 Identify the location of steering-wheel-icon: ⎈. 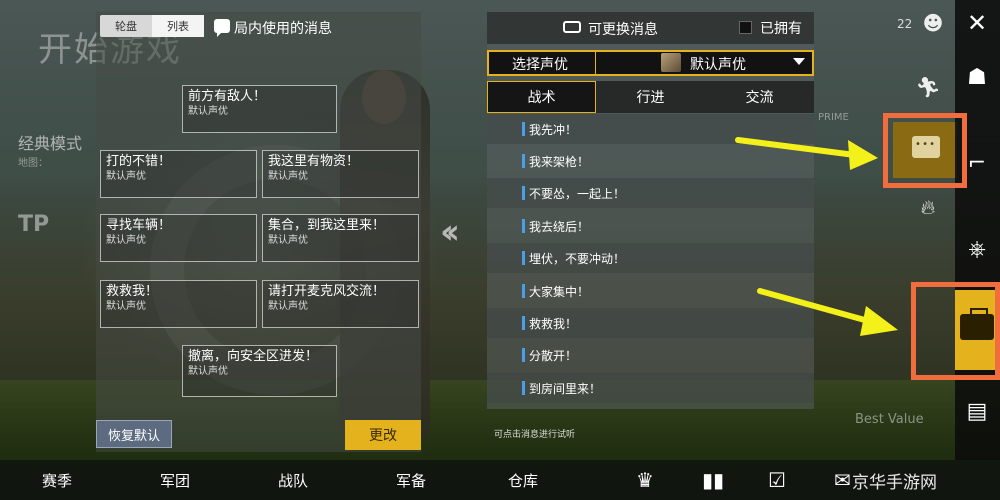
(977, 249).